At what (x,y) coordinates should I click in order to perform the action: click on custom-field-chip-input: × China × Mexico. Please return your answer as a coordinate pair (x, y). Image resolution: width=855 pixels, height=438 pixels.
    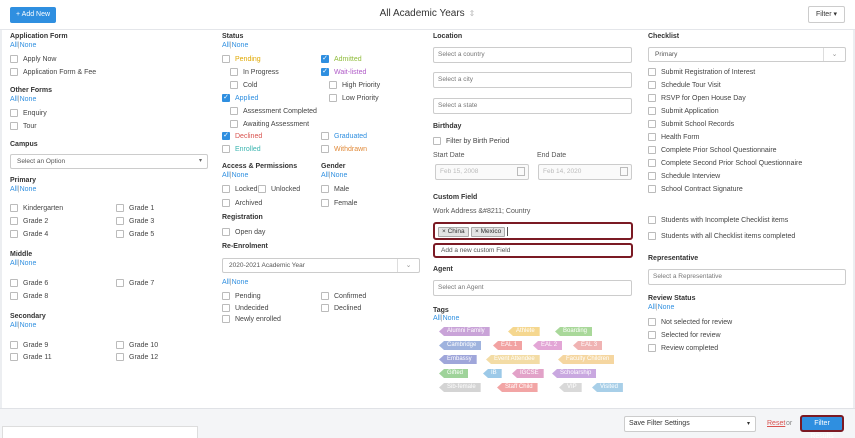
    Looking at the image, I should click on (533, 231).